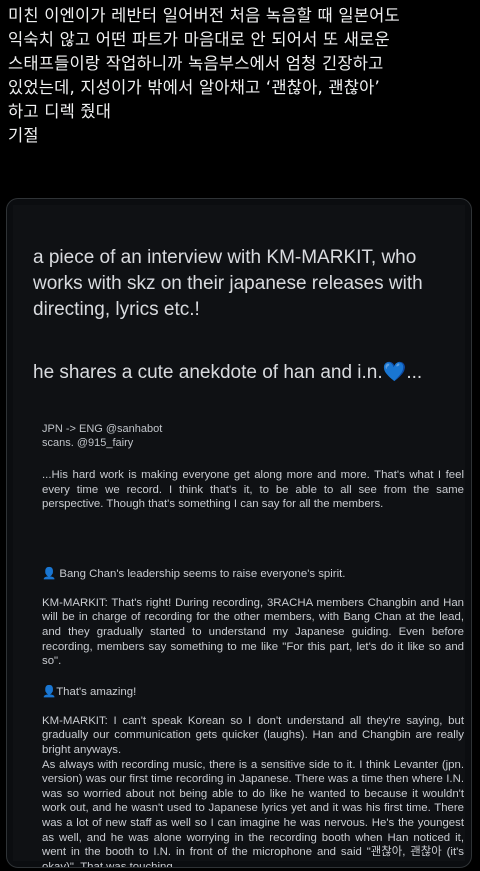 This screenshot has width=480, height=871. What do you see at coordinates (96, 691) in the screenshot?
I see `question-3: That's amazing!` at bounding box center [96, 691].